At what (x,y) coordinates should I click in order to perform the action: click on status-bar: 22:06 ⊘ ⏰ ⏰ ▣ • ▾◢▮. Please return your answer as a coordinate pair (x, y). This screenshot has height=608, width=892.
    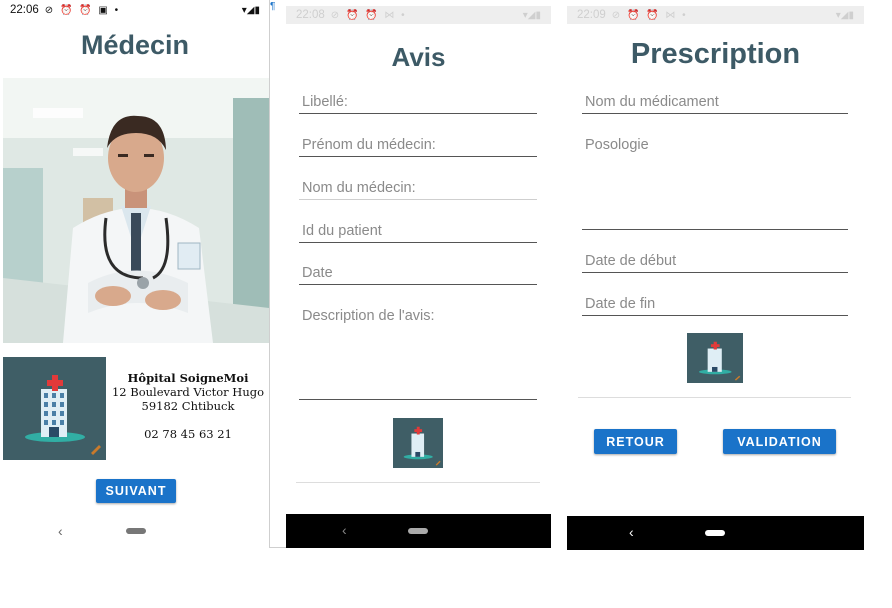
    Looking at the image, I should click on (135, 10).